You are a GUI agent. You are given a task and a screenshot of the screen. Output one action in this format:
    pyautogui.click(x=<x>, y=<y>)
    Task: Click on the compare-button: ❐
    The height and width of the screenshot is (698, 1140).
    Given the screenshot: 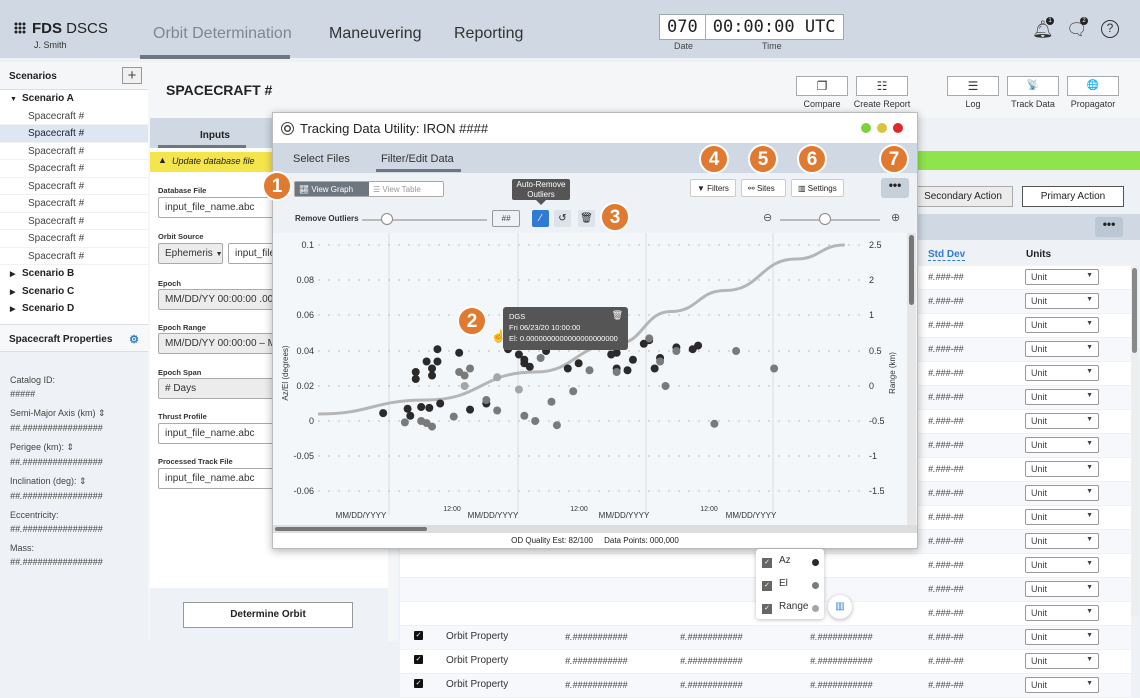 What is the action you would take?
    pyautogui.click(x=822, y=86)
    